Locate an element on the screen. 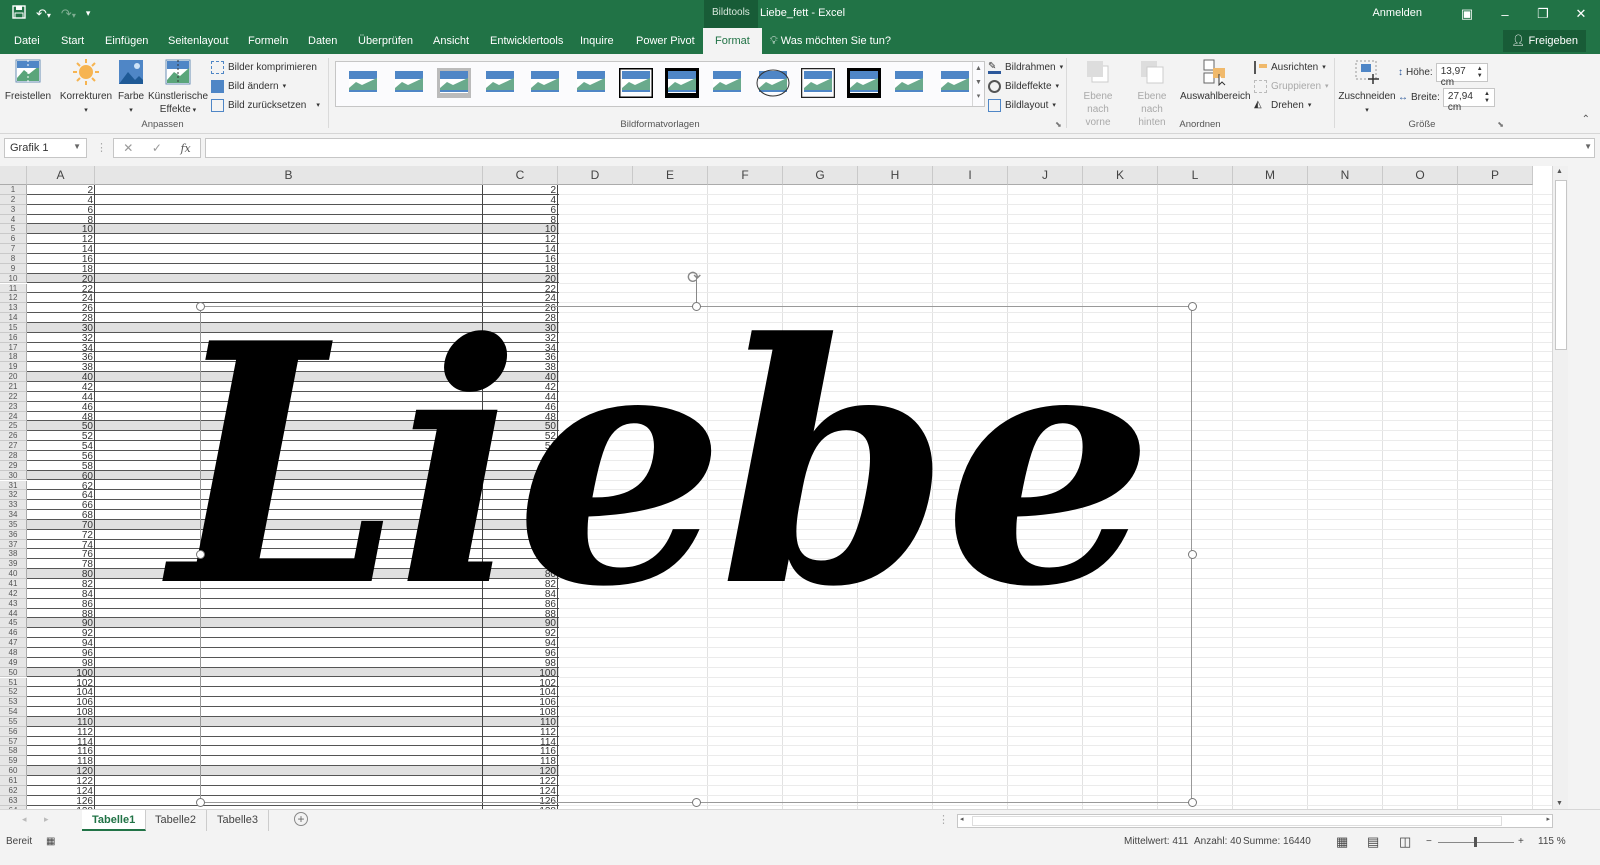 This screenshot has height=865, width=1600. cell-a: 44 is located at coordinates (60, 397).